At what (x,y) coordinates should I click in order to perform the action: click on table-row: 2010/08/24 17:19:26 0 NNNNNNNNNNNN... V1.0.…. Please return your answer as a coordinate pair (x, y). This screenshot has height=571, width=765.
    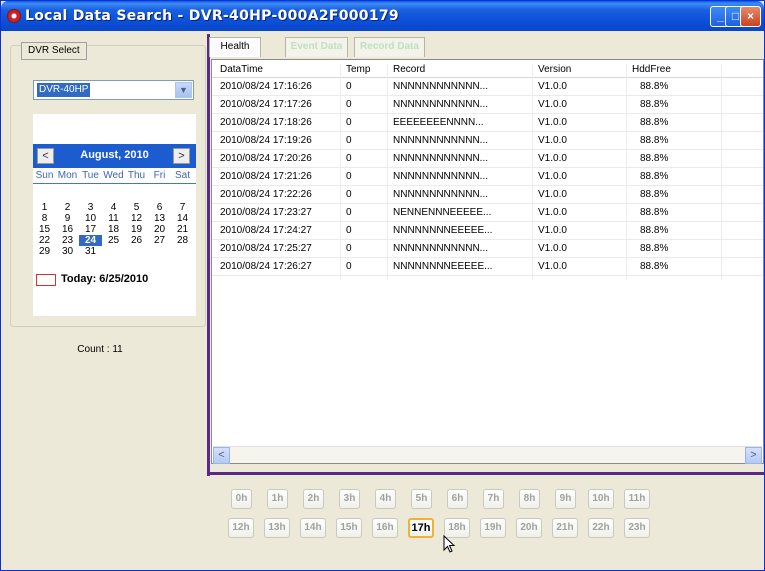
    Looking at the image, I should click on (487, 141).